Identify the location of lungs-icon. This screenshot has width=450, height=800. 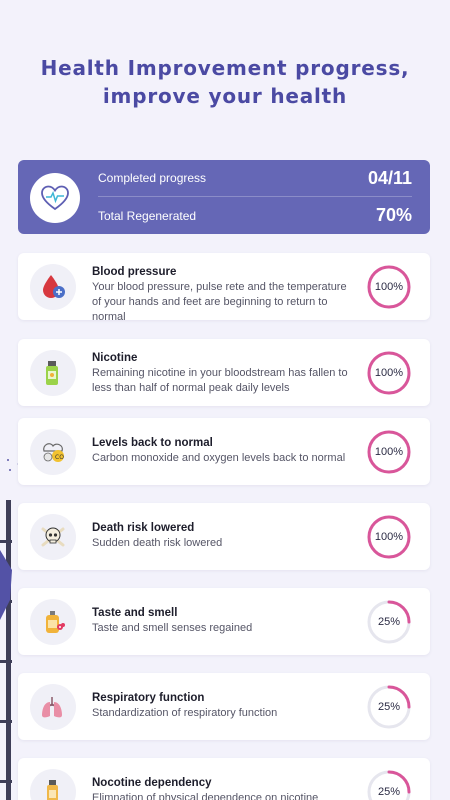
(53, 707).